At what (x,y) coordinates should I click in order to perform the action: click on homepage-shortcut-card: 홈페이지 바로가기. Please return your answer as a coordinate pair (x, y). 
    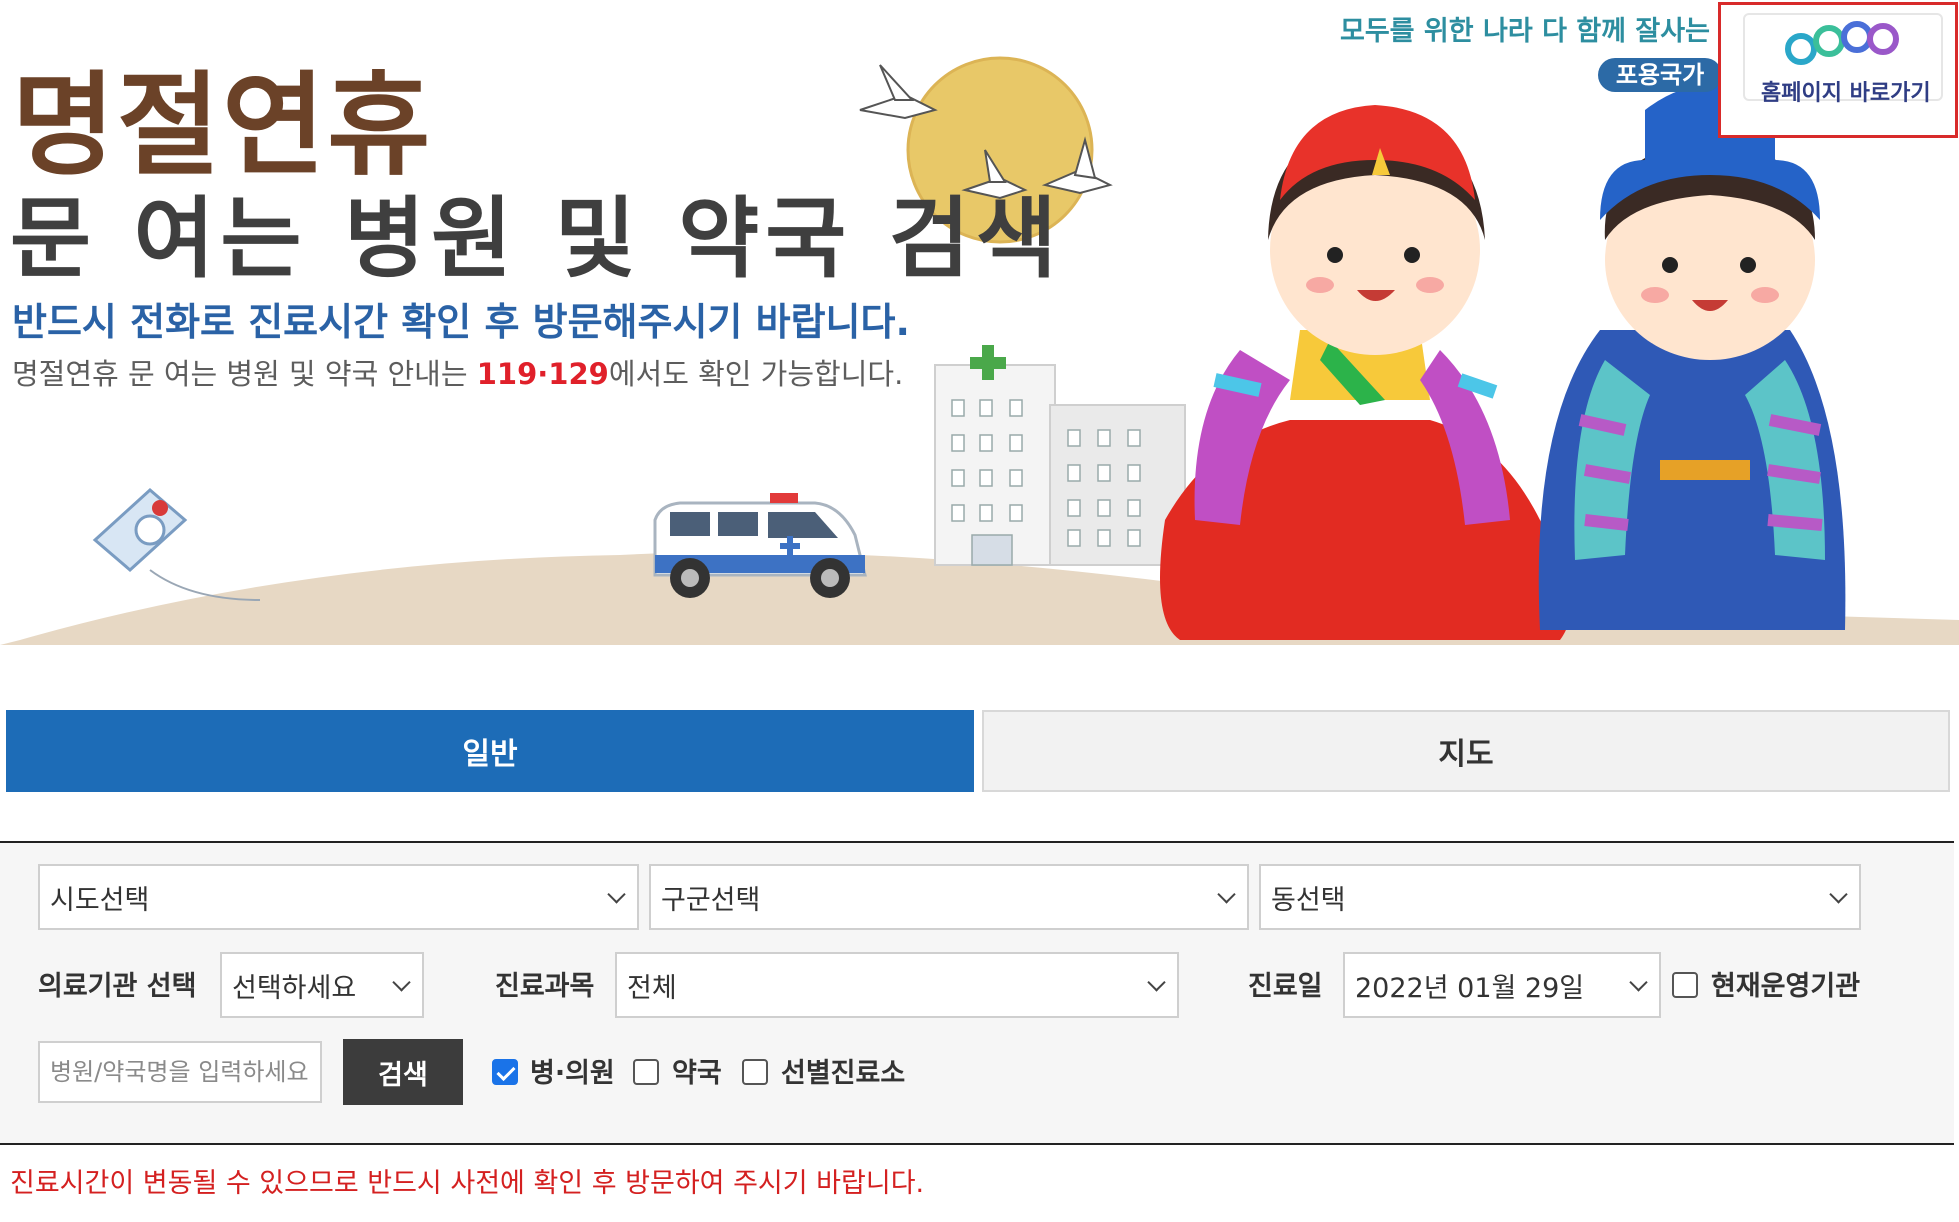
    Looking at the image, I should click on (1843, 59).